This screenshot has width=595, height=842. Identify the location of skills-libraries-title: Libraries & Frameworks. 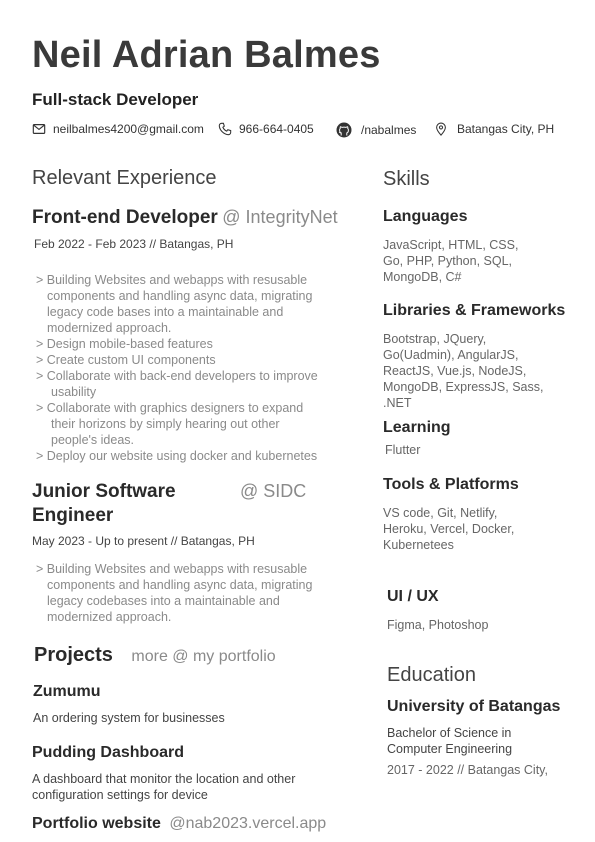
(474, 310).